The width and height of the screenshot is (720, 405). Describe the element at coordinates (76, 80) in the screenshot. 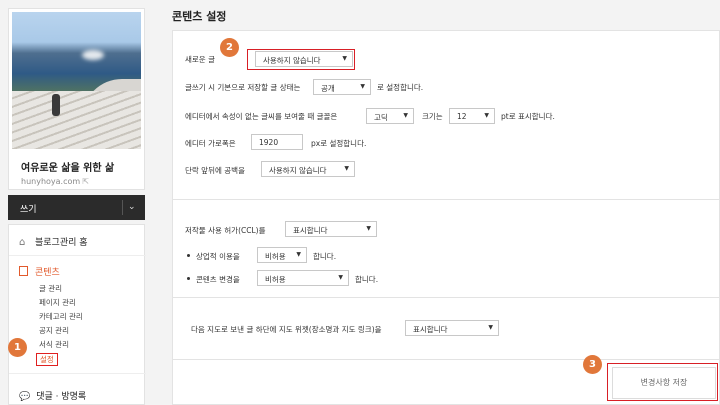

I see `blog-cover-photo` at that location.